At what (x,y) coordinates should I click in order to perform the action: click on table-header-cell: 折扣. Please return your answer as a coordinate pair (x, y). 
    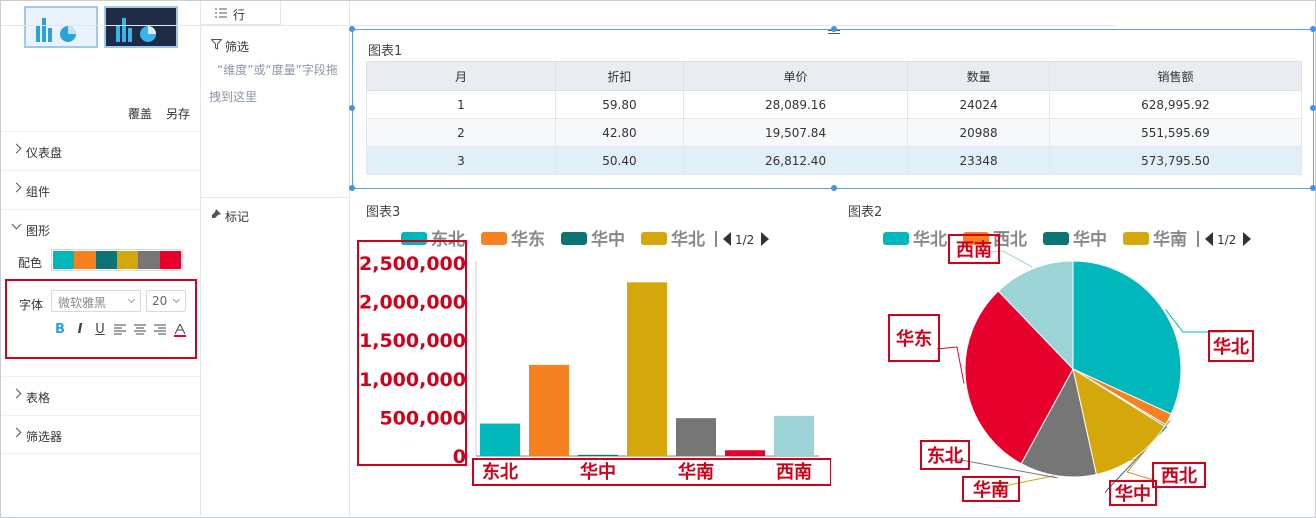
    Looking at the image, I should click on (619, 76).